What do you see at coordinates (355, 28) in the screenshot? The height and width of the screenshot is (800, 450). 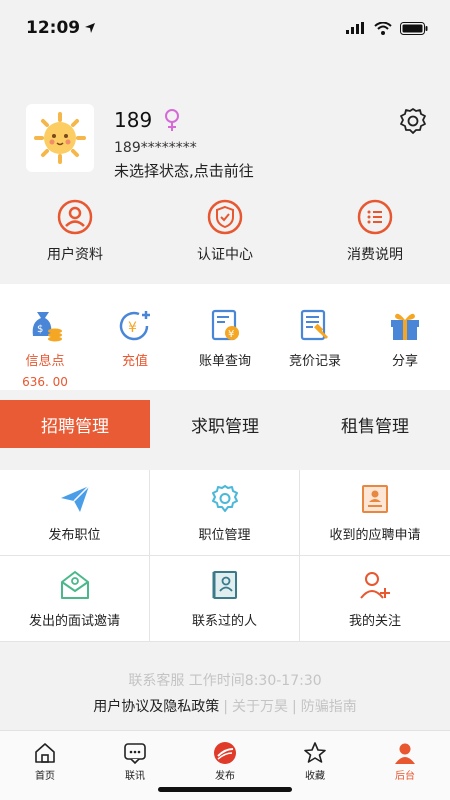 I see `signal-icon` at bounding box center [355, 28].